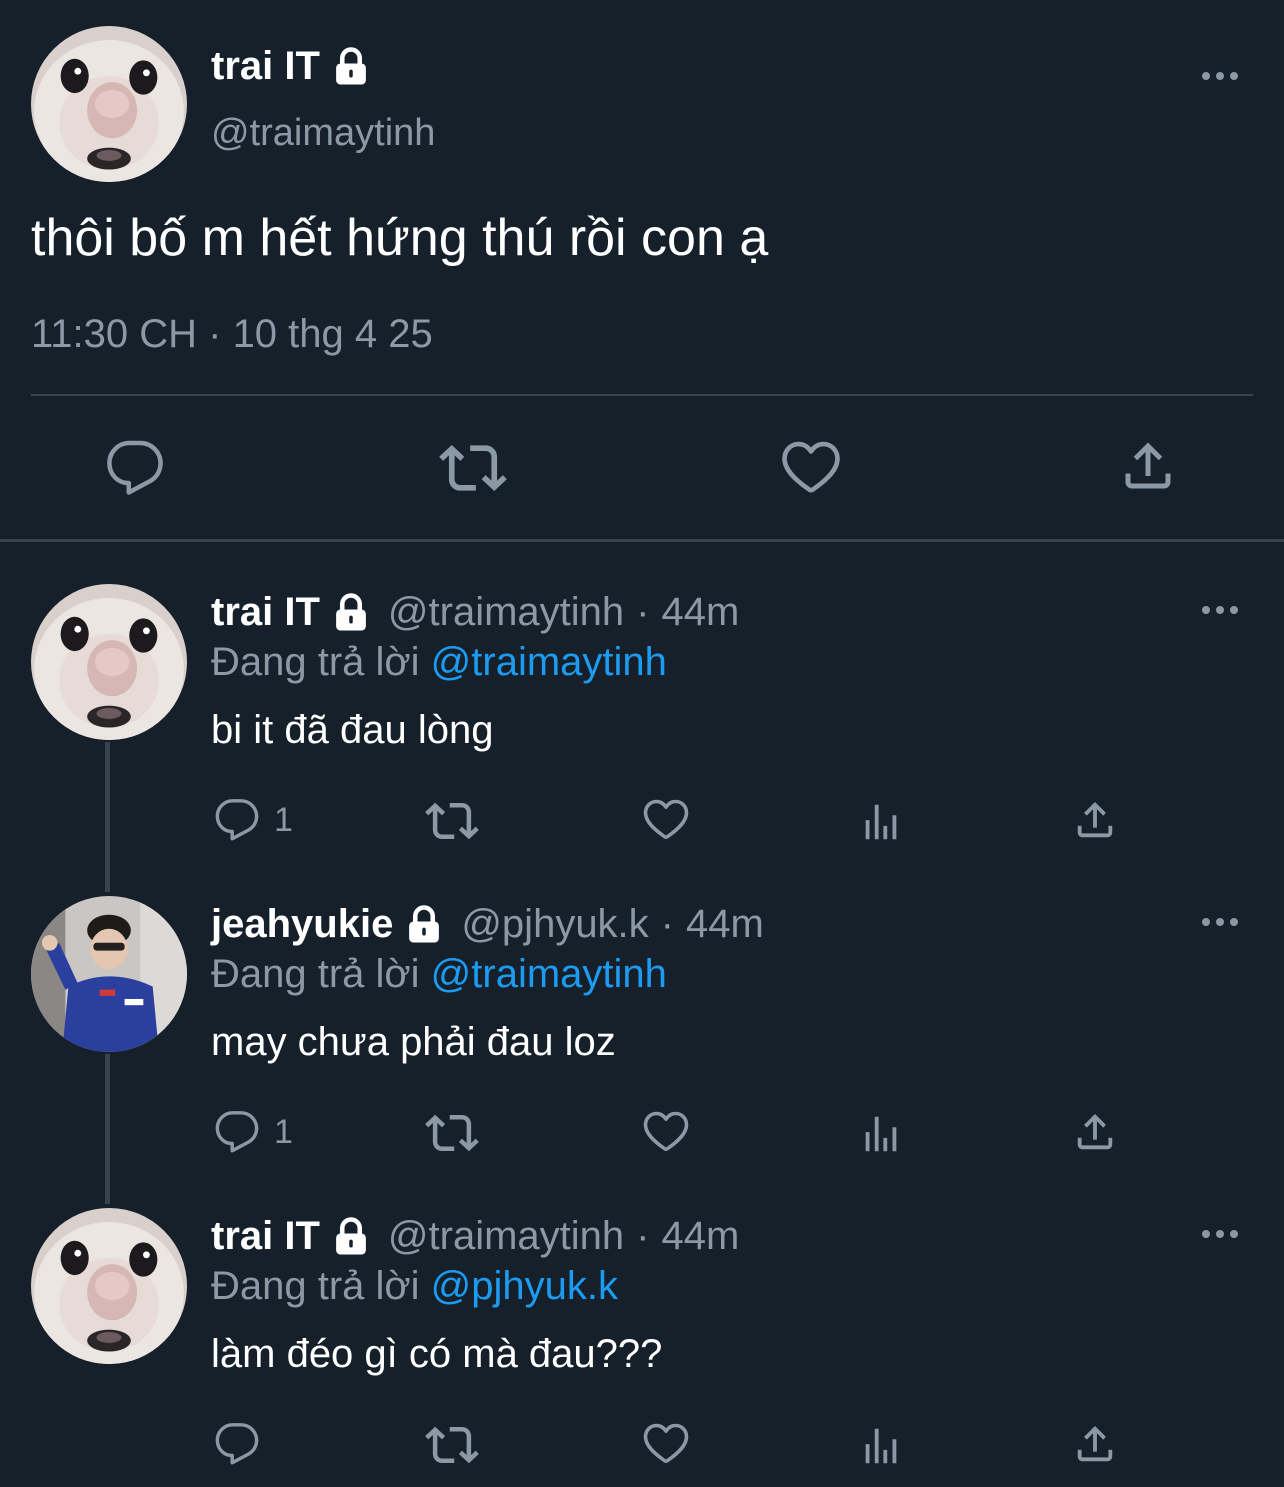  What do you see at coordinates (232, 334) in the screenshot?
I see `tweet-timestamp: 11:30 CH · 10 thg 4 25` at bounding box center [232, 334].